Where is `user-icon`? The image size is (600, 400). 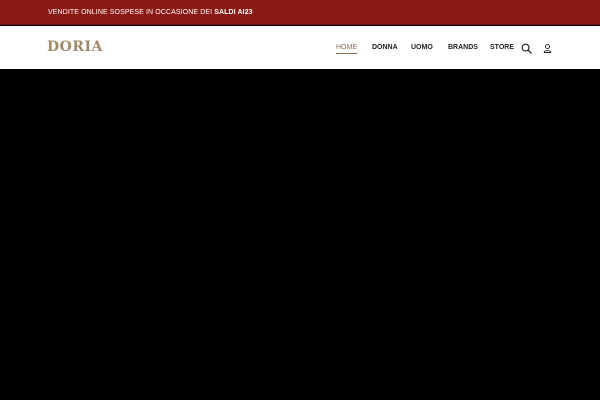 user-icon is located at coordinates (547, 47).